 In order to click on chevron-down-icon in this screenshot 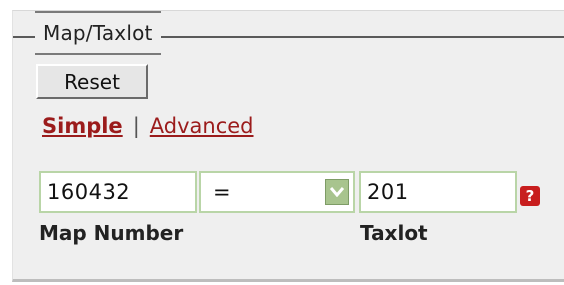, I will do `click(337, 192)`.